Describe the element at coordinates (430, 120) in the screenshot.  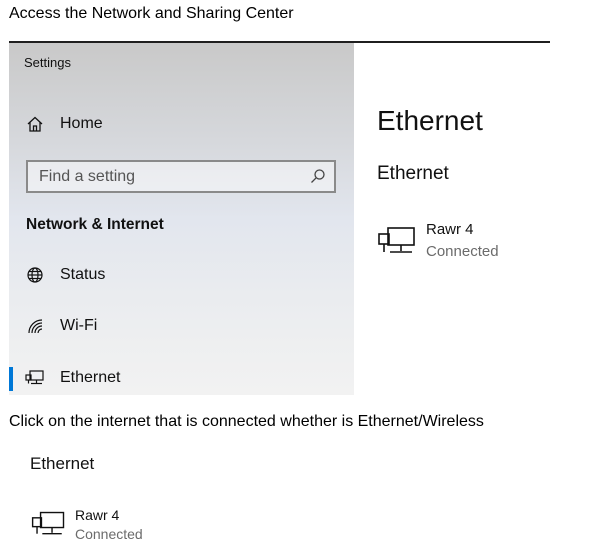
I see `page-title: Ethernet` at that location.